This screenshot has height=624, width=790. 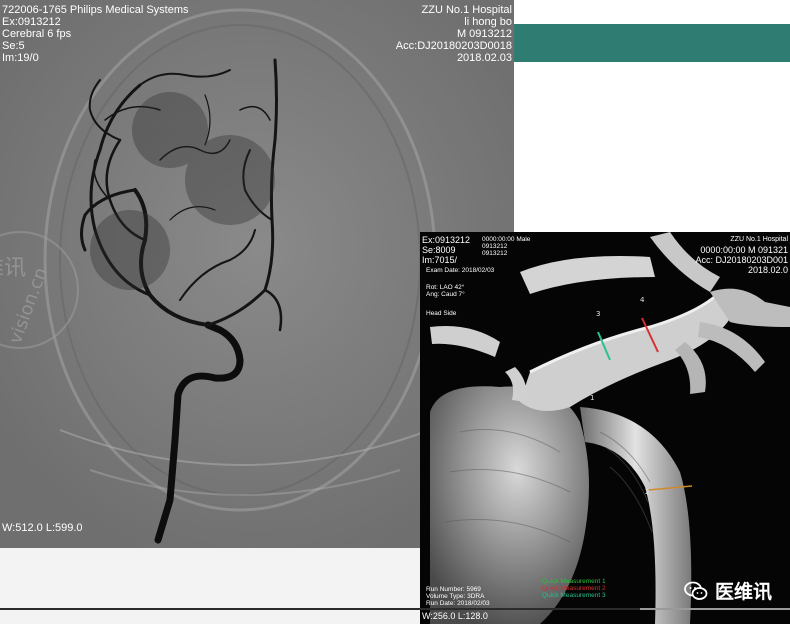 I want to click on right-patient-small: 0000:00:00 Male 0913212 0913212, so click(x=506, y=246).